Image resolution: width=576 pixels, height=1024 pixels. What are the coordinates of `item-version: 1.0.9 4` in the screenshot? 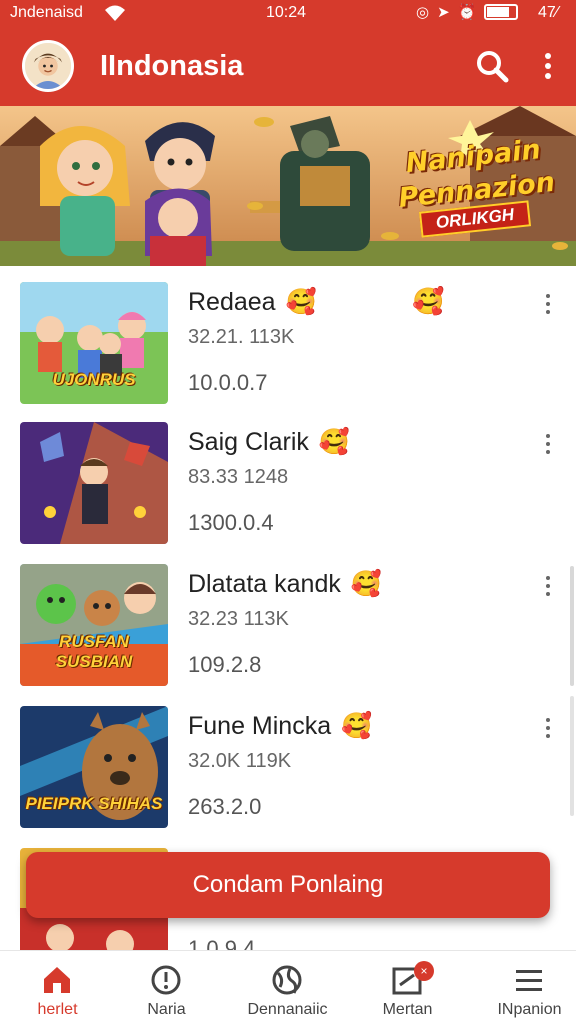 It's located at (222, 943).